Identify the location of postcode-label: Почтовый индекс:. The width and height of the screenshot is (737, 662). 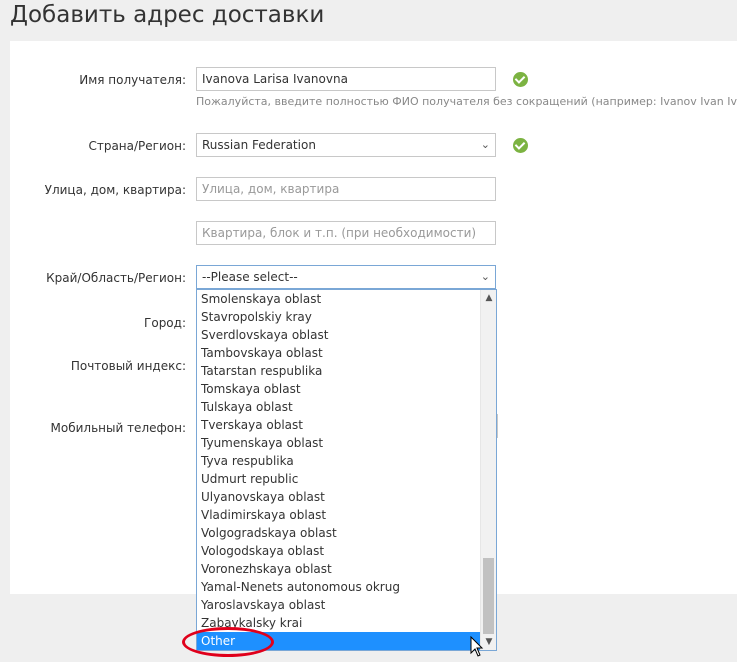
(128, 366).